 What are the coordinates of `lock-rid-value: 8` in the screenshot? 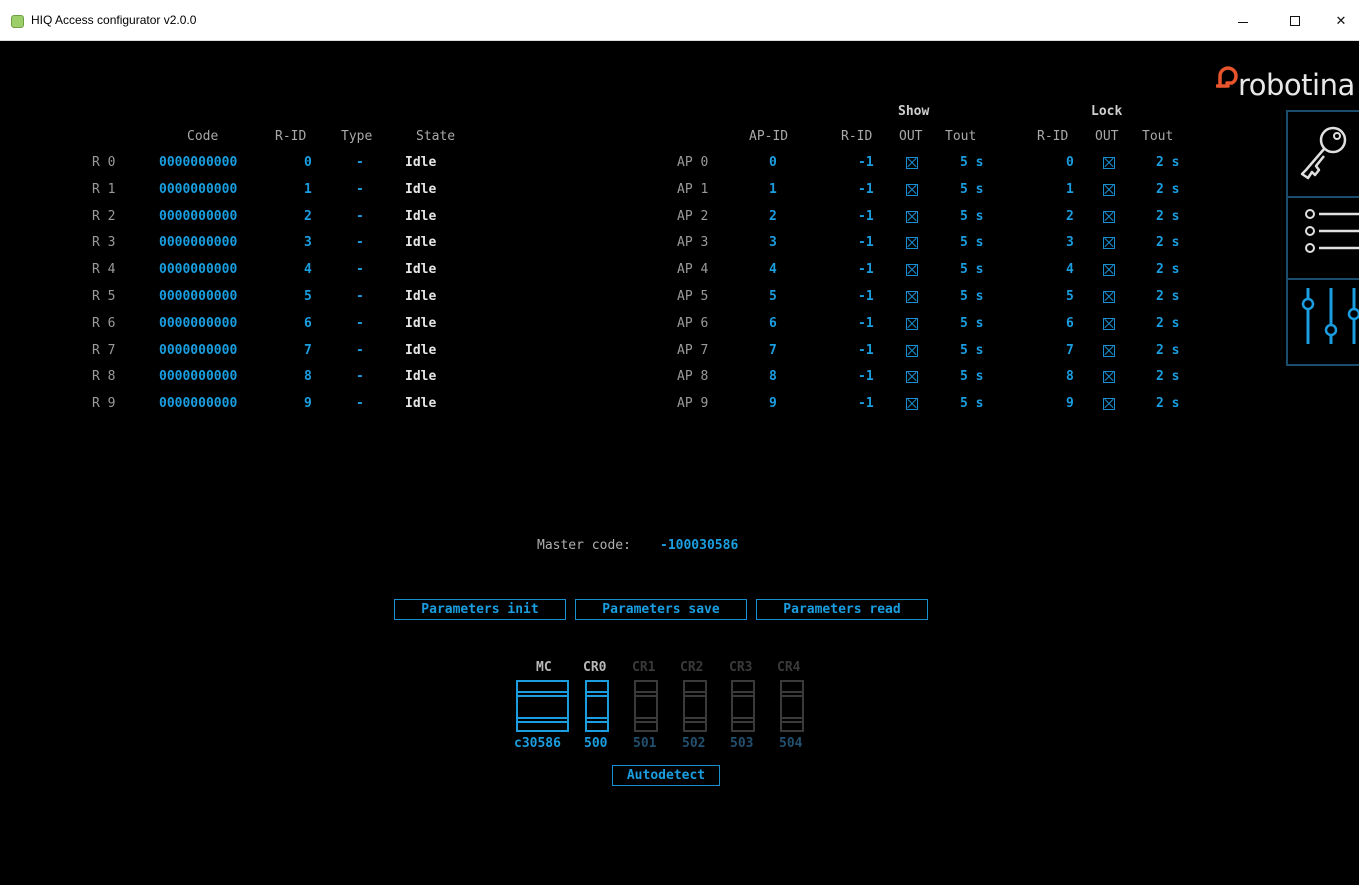 It's located at (1070, 377).